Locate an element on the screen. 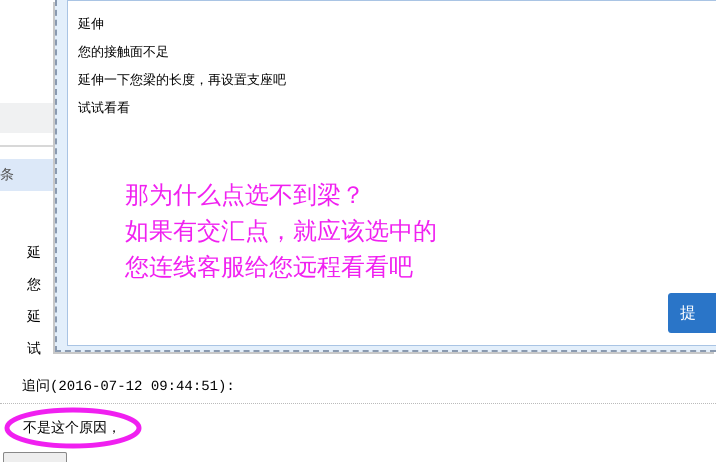 The image size is (716, 462). message-line: 试试看看 is located at coordinates (104, 109).